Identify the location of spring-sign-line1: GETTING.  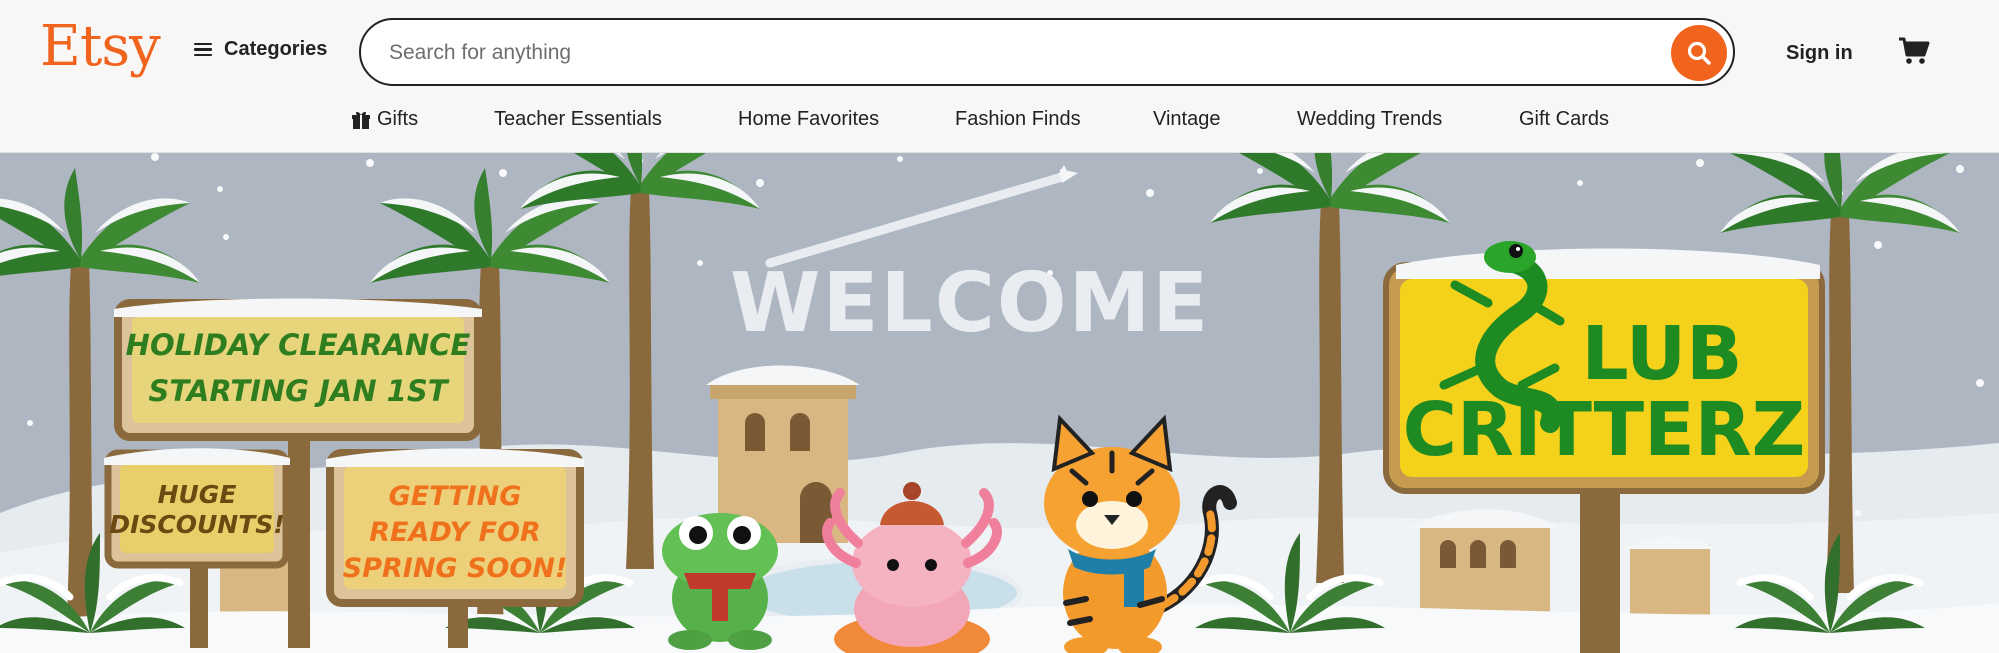
(455, 496).